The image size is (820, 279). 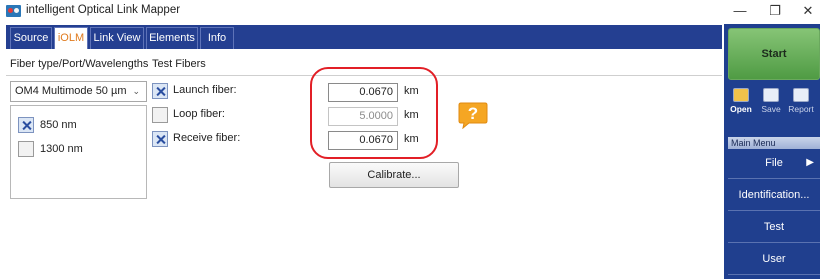 I want to click on wavelength-1300-checkbox, so click(x=26, y=149).